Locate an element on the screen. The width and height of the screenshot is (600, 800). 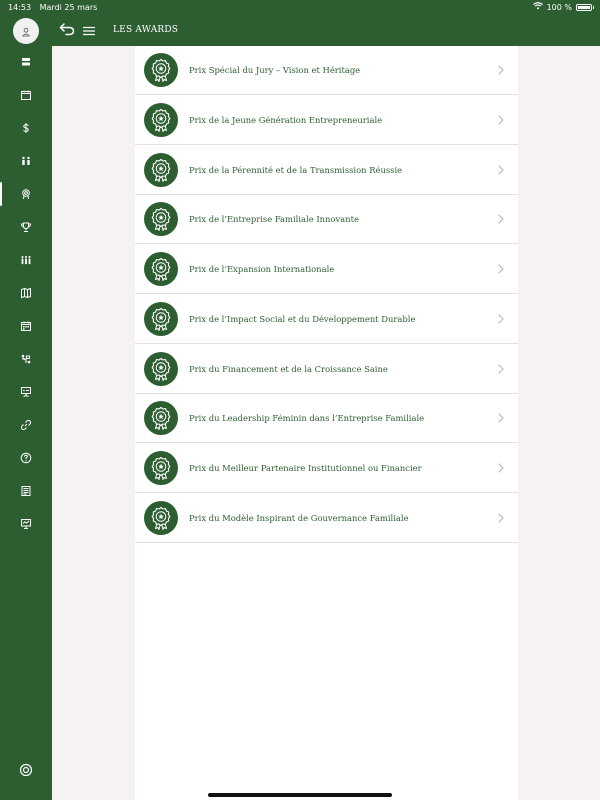
status-bar: 14:53 Mardi 25 mars 100 % is located at coordinates (300, 7).